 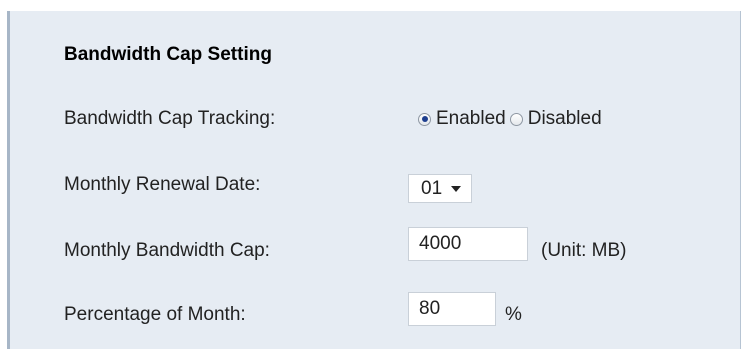 What do you see at coordinates (565, 119) in the screenshot?
I see `radio-disabled-label: Disabled` at bounding box center [565, 119].